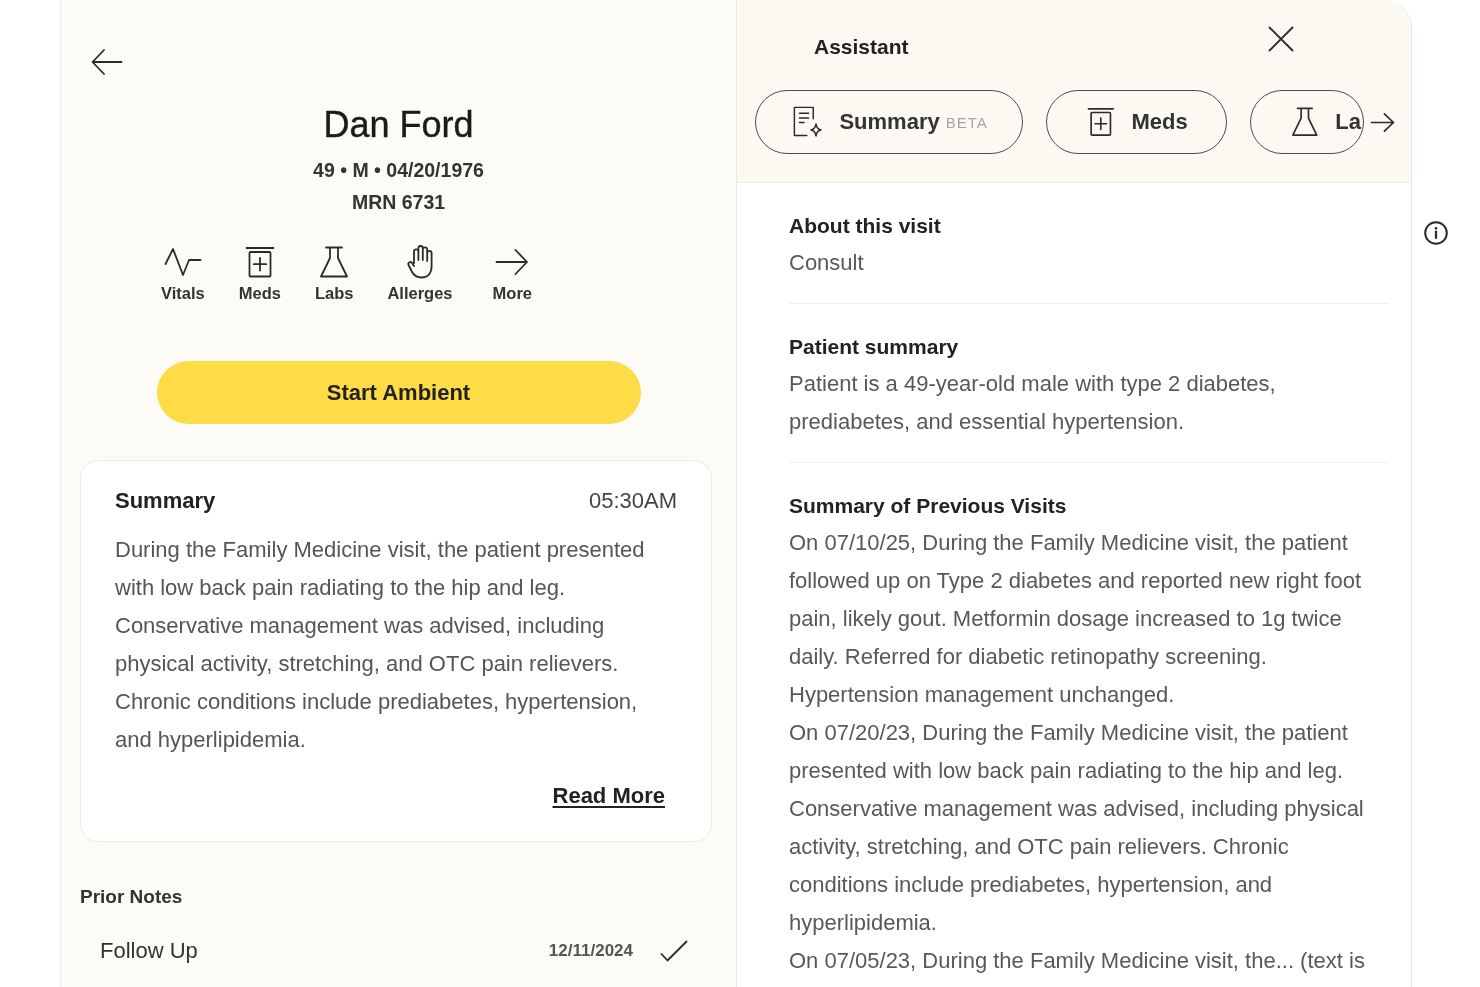 This screenshot has width=1480, height=987. Describe the element at coordinates (182, 262) in the screenshot. I see `pulse-icon` at that location.